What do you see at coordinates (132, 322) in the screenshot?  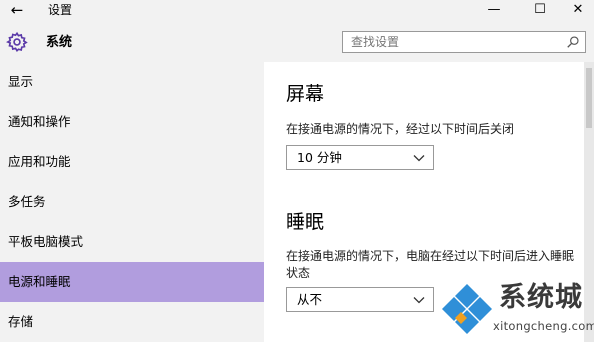 I see `sidebar-item-storage: 存储` at bounding box center [132, 322].